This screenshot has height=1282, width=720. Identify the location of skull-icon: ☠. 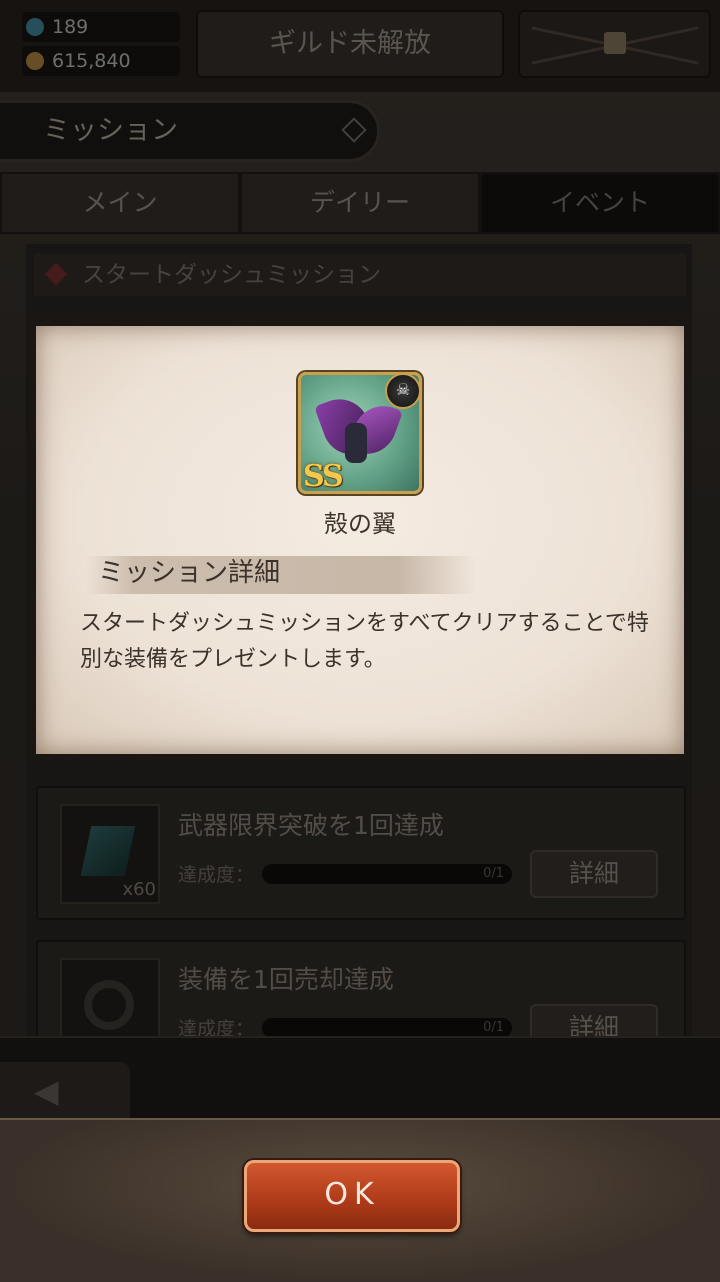
(403, 391).